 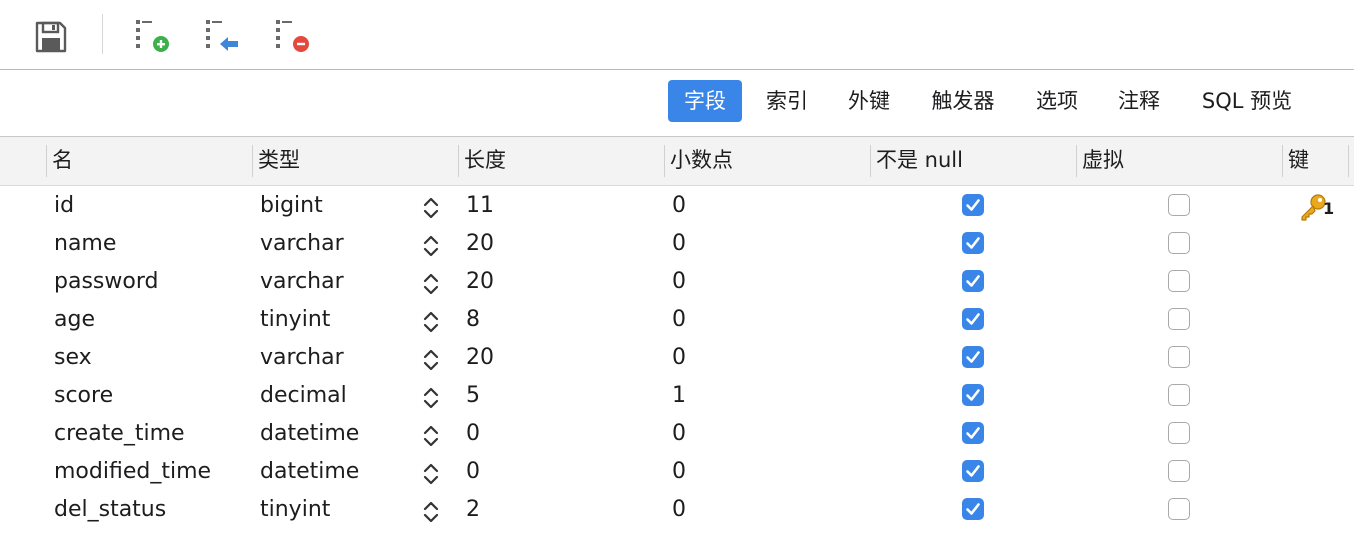 I want to click on toolbar, so click(x=677, y=35).